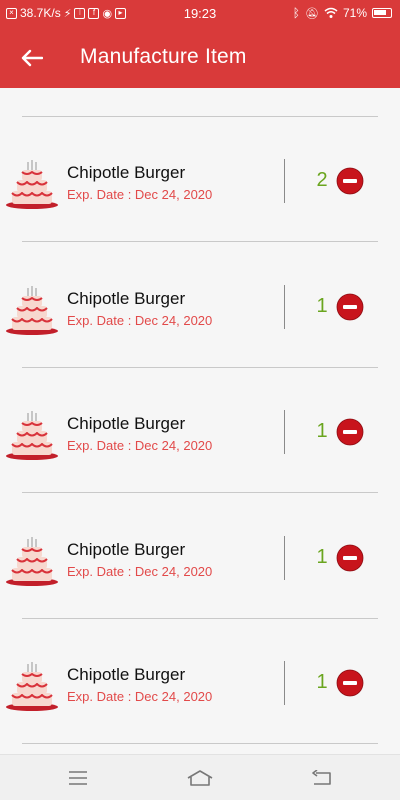 Image resolution: width=400 pixels, height=800 pixels. I want to click on status-bar: × 38.7K/s ⚡ ⁝ f ◉ ▸ 19:23 ᛒ 🔕︎ 71%, so click(200, 14).